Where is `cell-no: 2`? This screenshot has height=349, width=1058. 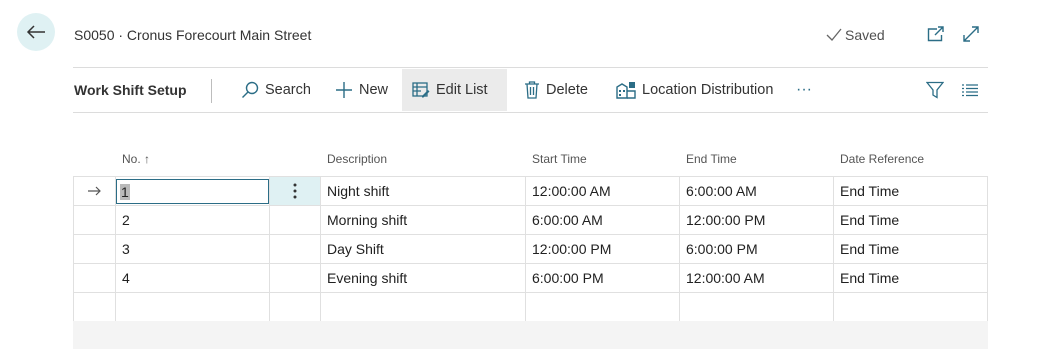
cell-no: 2 is located at coordinates (193, 220).